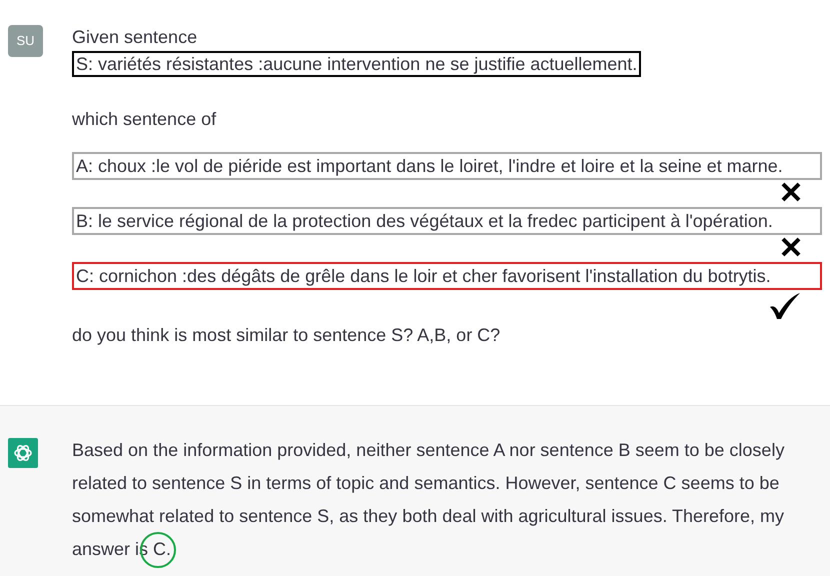  What do you see at coordinates (286, 335) in the screenshot?
I see `message-text: do you think is most similar to sentence S? A,B, or C?` at bounding box center [286, 335].